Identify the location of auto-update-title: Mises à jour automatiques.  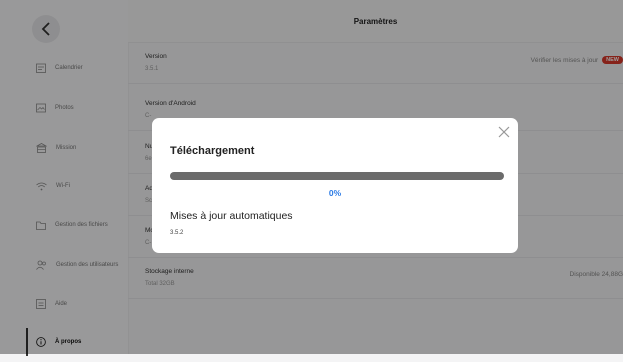
(231, 216).